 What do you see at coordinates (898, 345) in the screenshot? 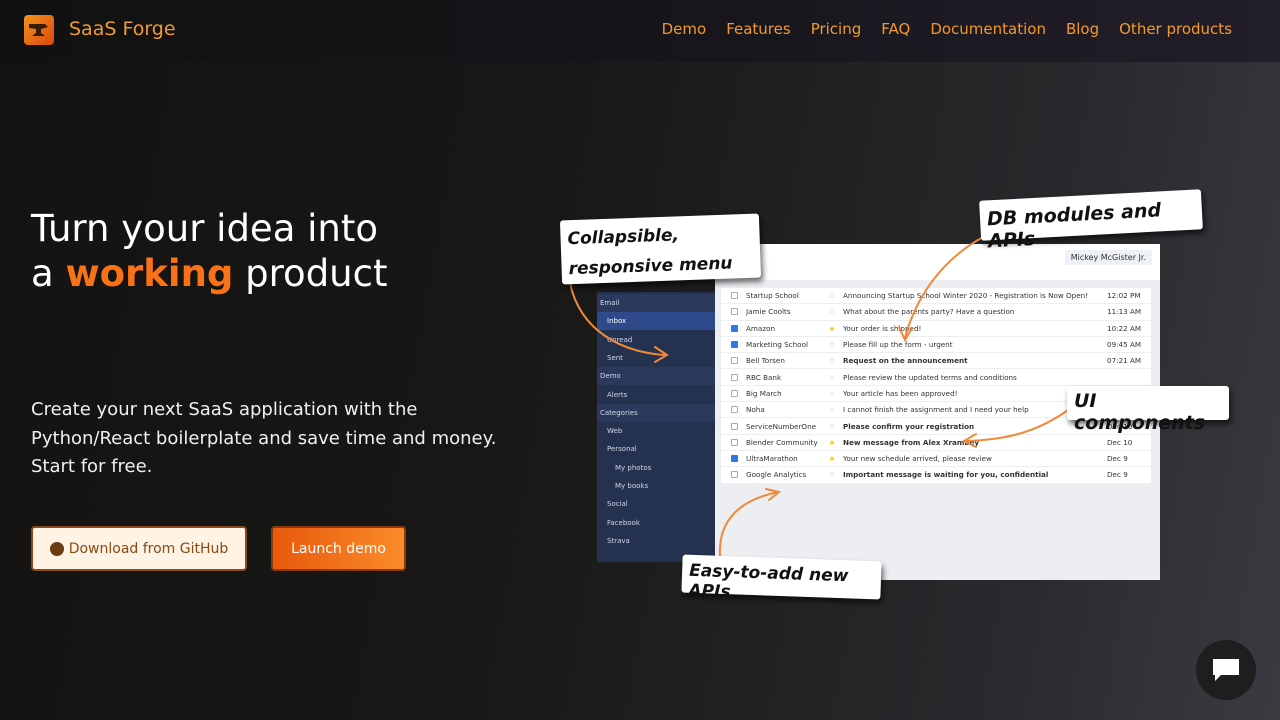
I see `row-subject: Please fill up the form - urgent` at bounding box center [898, 345].